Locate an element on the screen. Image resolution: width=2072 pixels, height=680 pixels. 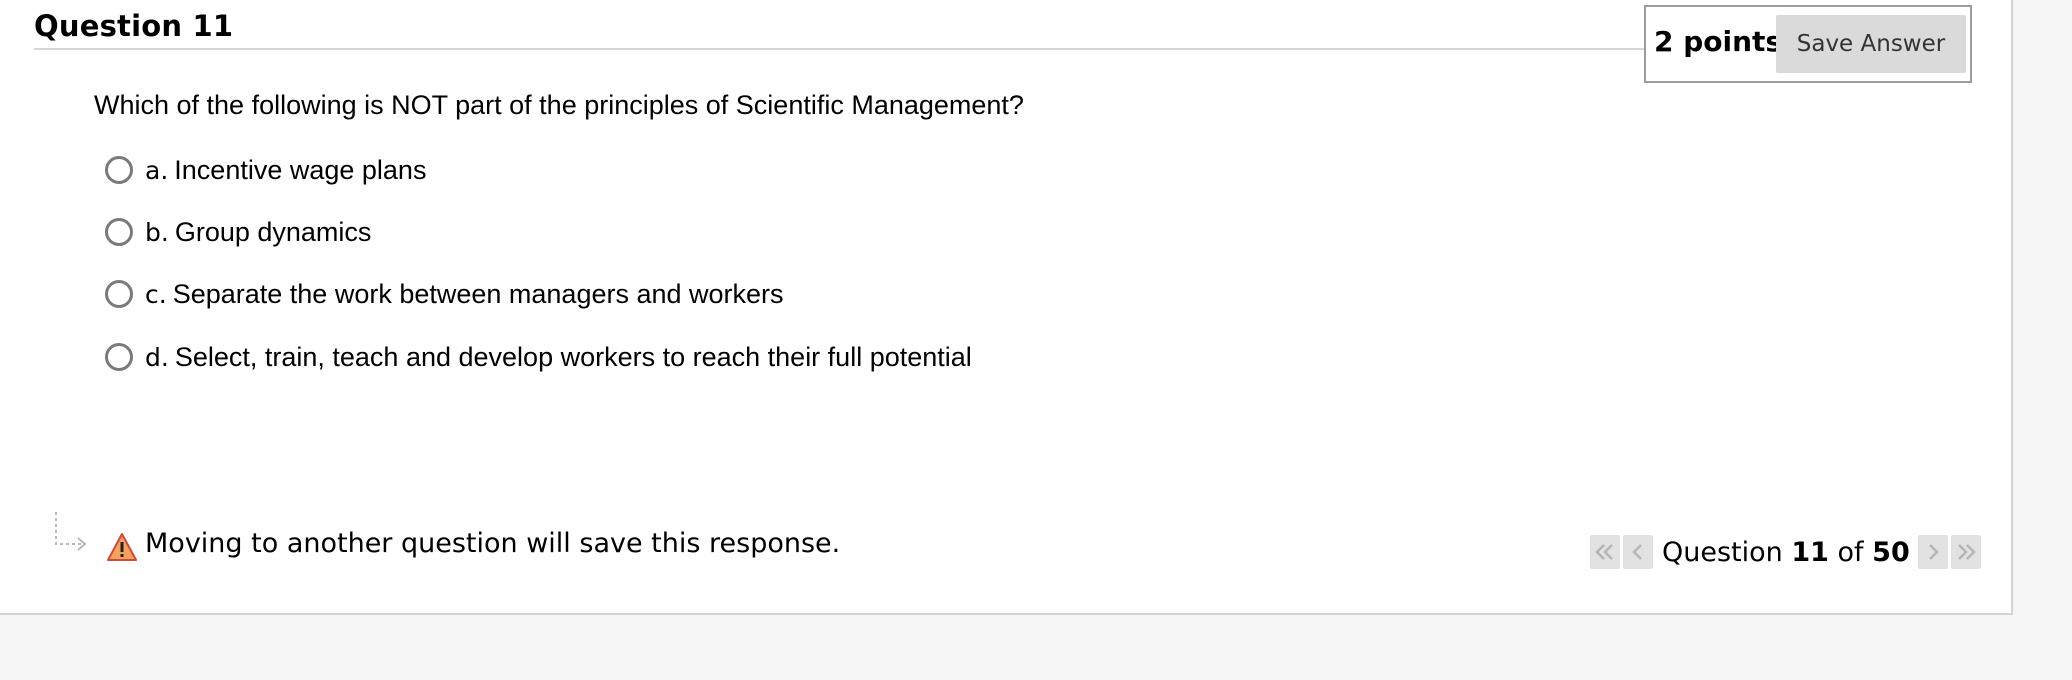
option-letter: c. is located at coordinates (156, 294).